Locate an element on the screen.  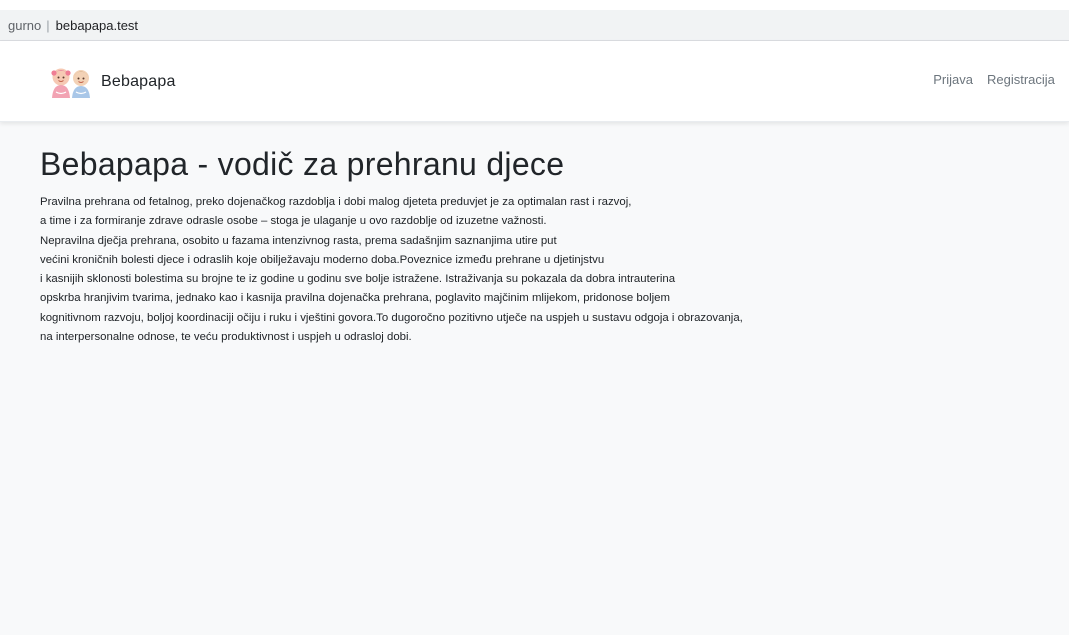
page-title: Bebapapa - vodič za prehranu djece is located at coordinates (302, 164).